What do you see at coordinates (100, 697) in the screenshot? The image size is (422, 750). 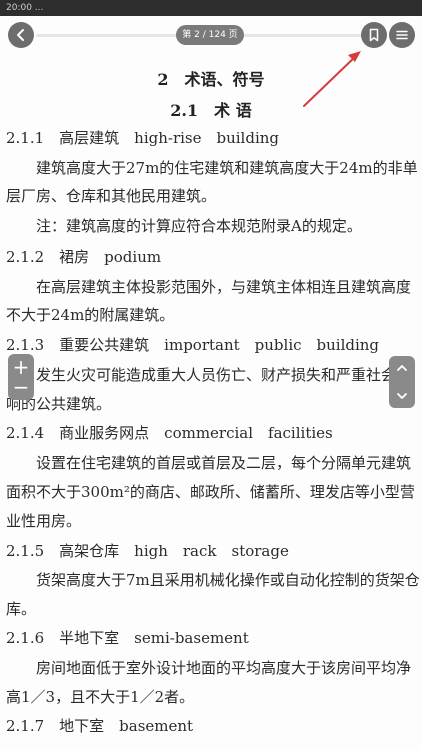 I see `body-line: 高1／3，且不大于1／2者。` at bounding box center [100, 697].